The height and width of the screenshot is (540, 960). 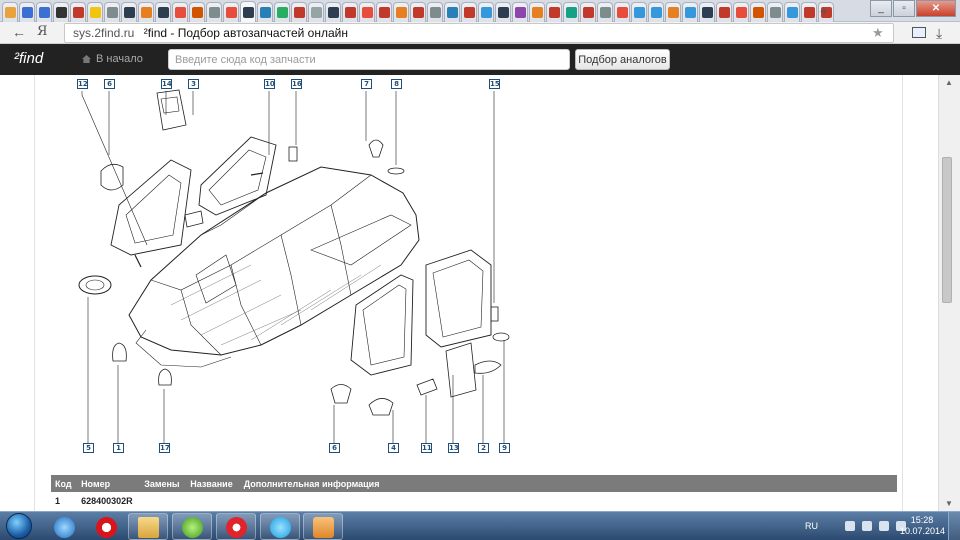 What do you see at coordinates (213, 483) in the screenshot?
I see `table-header-cell: Название` at bounding box center [213, 483].